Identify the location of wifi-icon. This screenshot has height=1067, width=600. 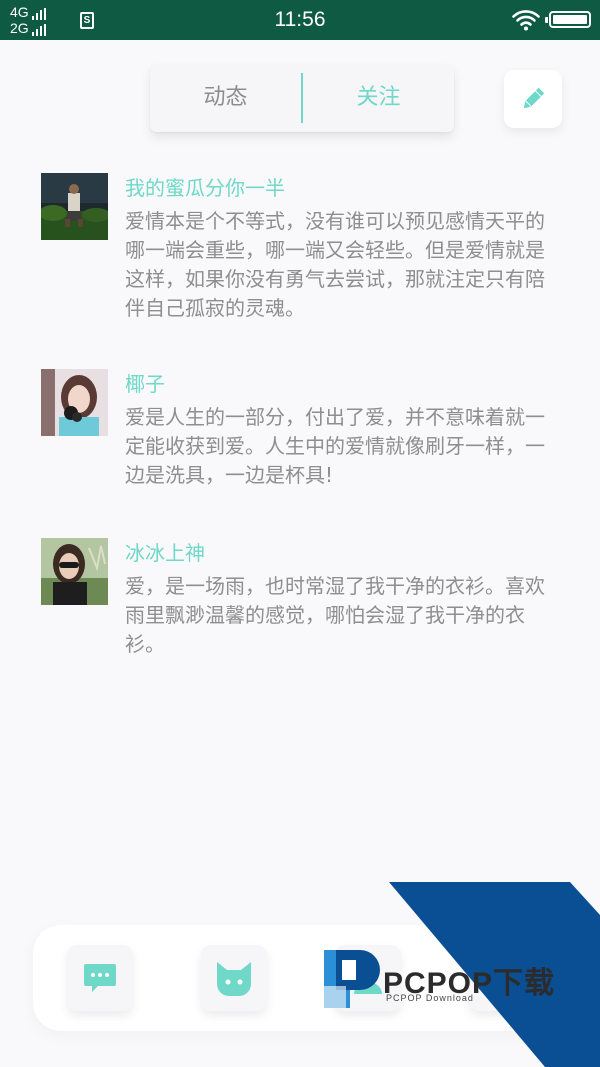
(526, 20).